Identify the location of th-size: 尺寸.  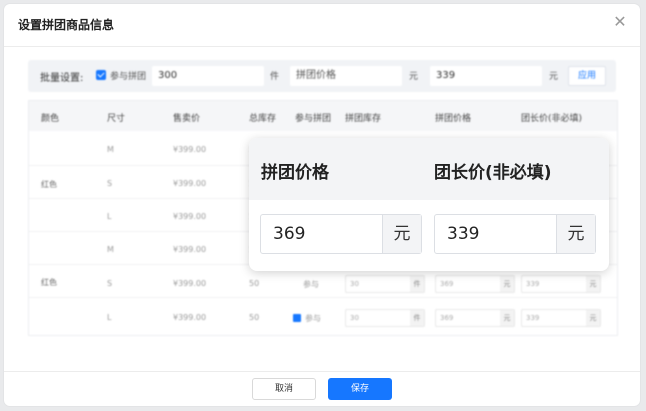
(116, 119).